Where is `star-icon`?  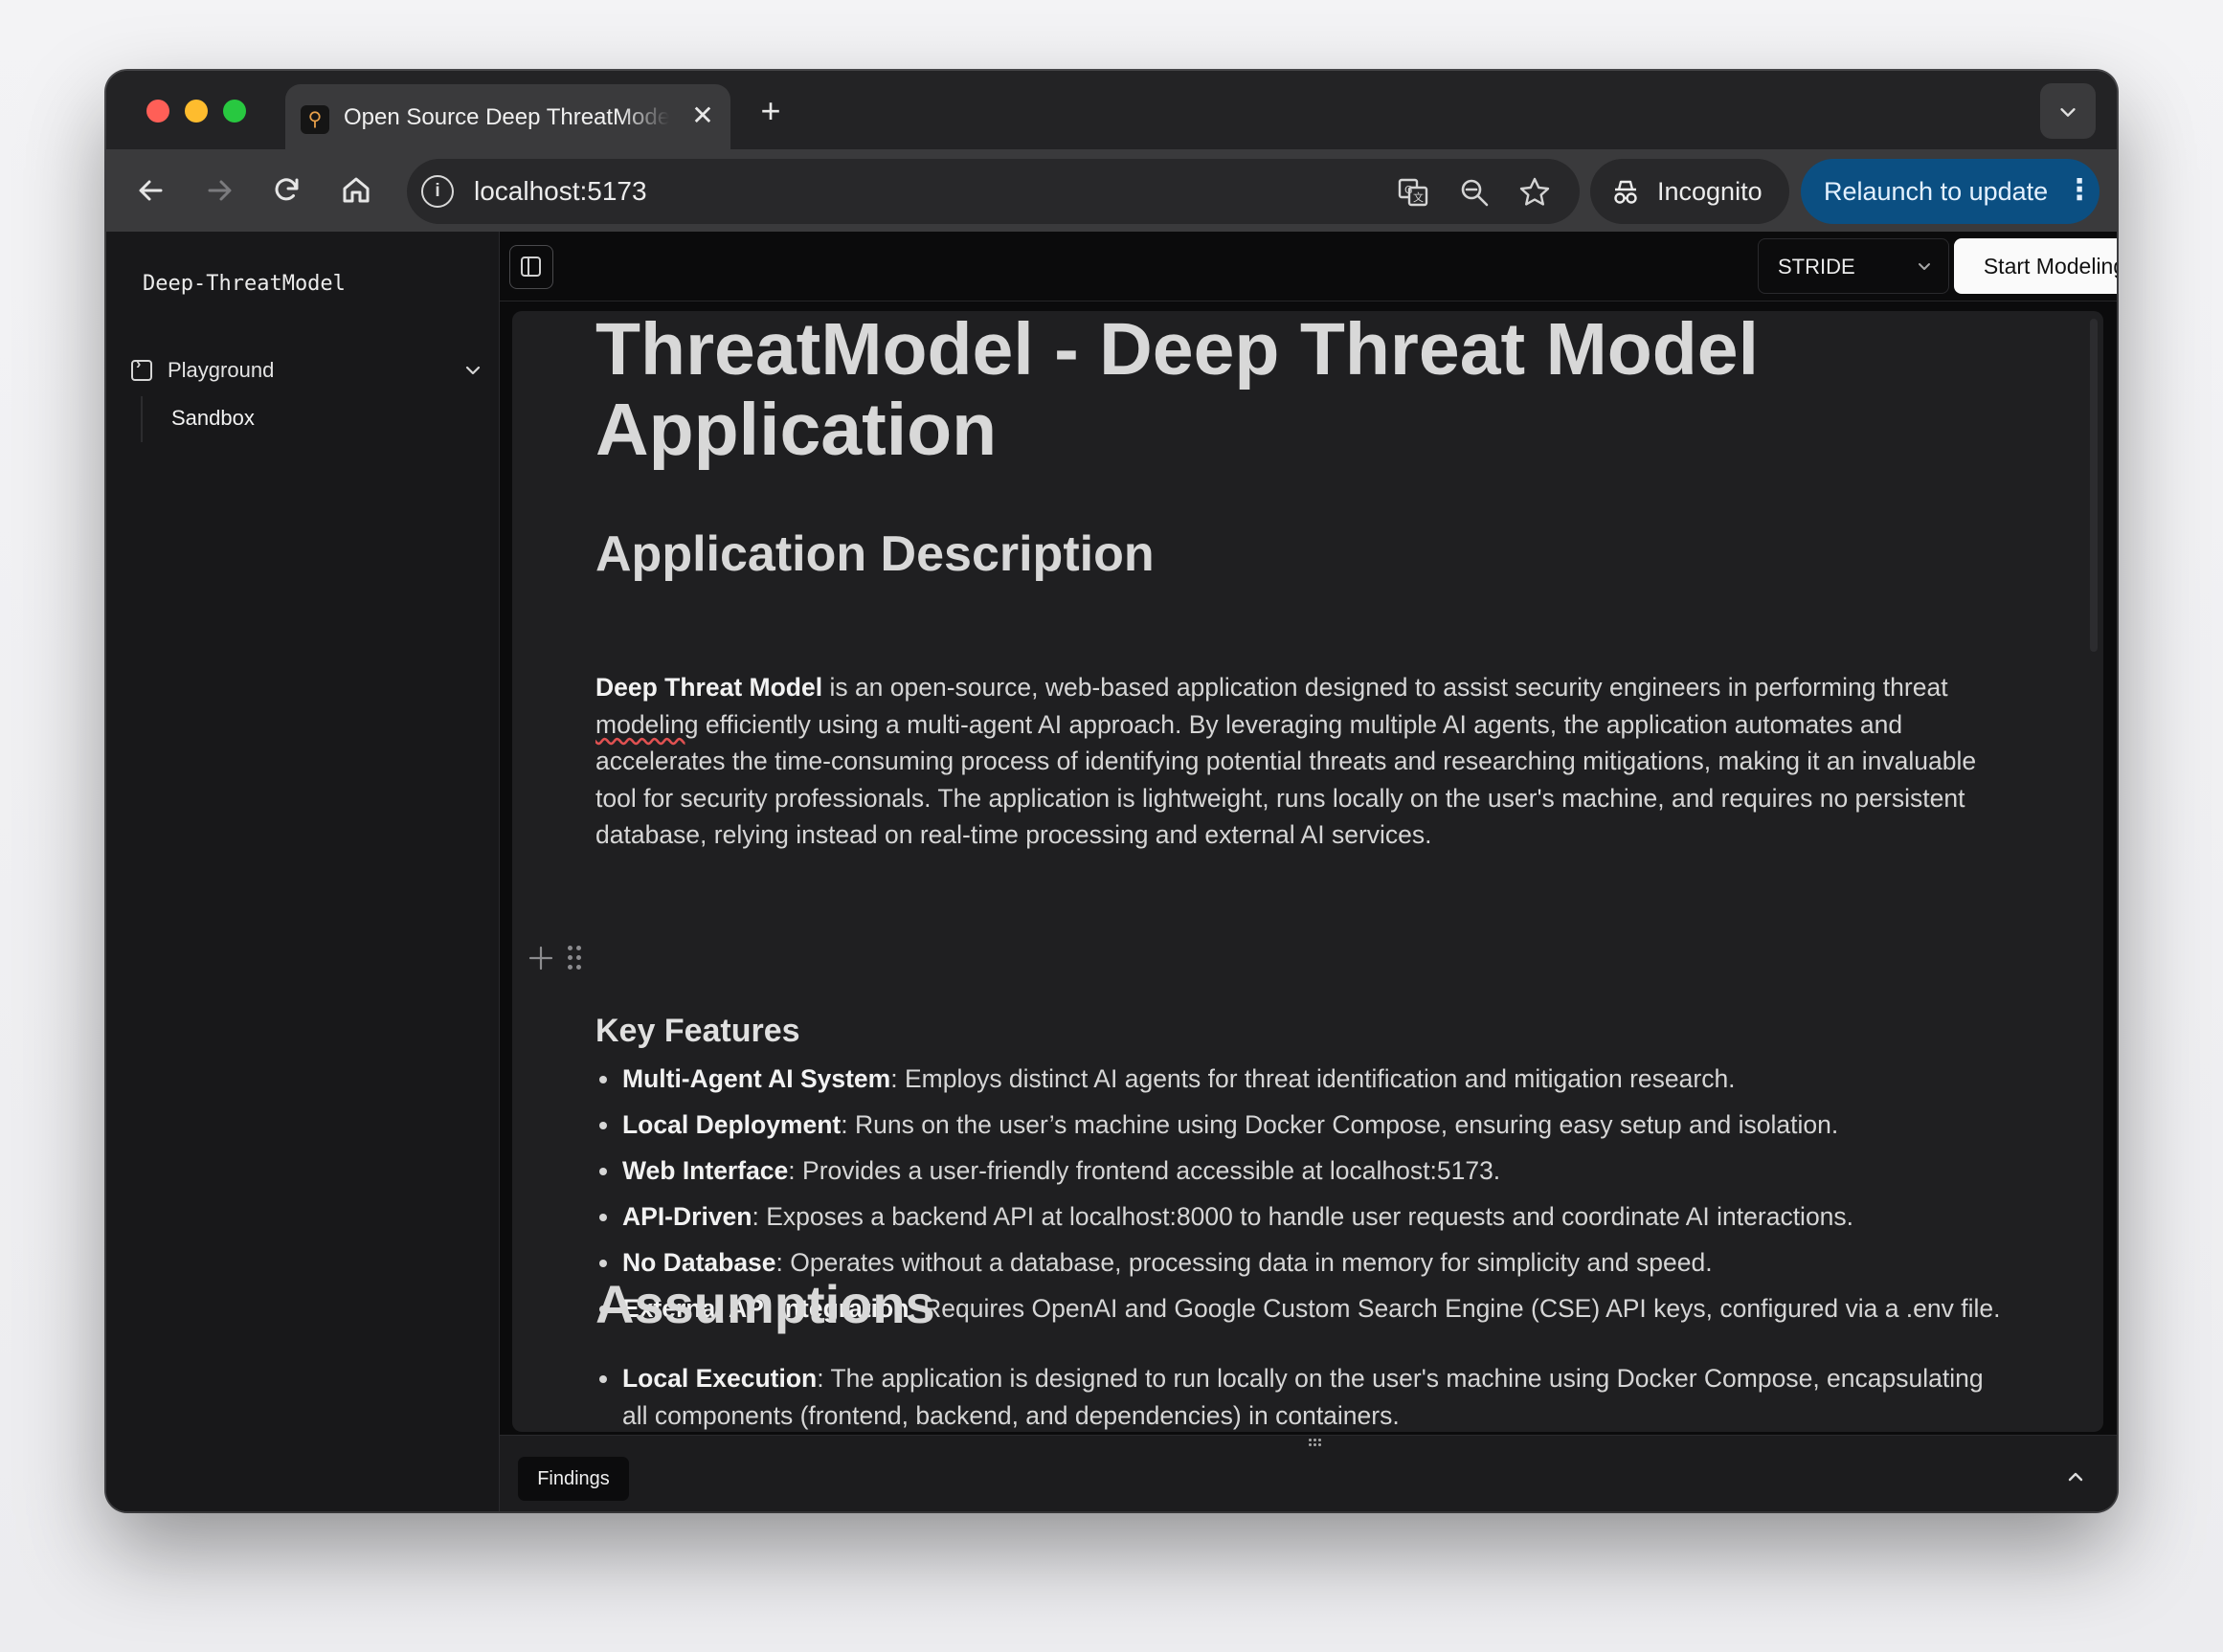 star-icon is located at coordinates (1535, 192).